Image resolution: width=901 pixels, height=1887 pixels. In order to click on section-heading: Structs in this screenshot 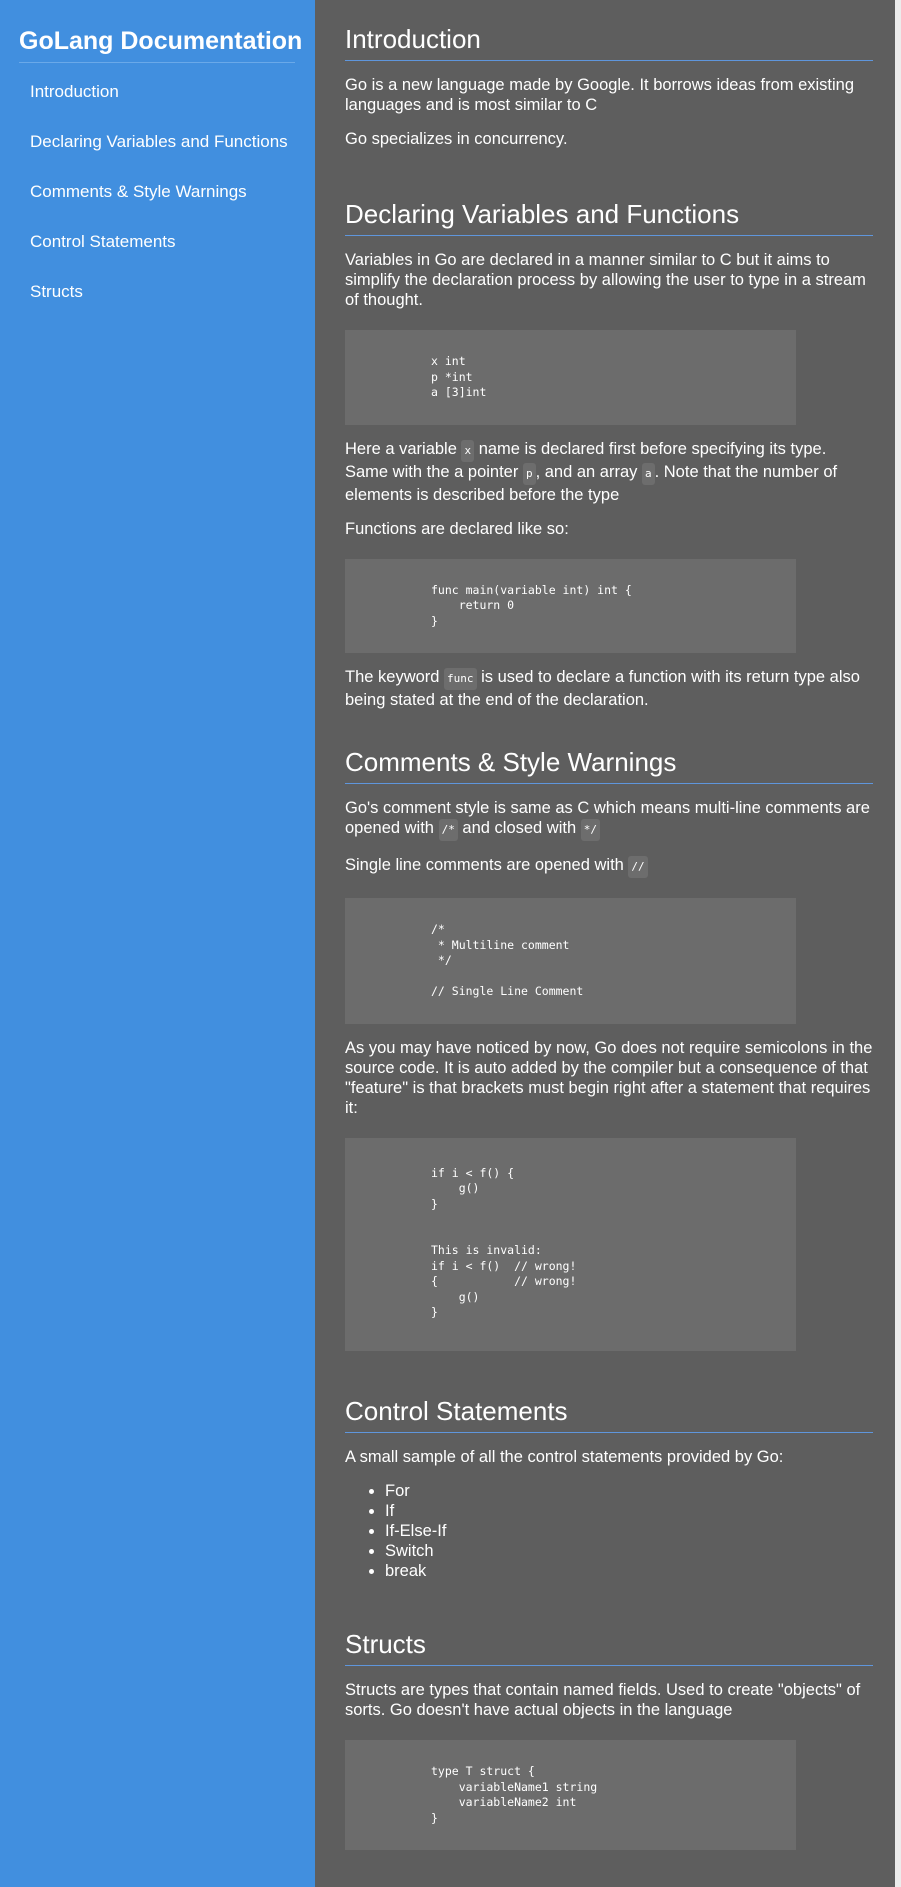, I will do `click(609, 1646)`.